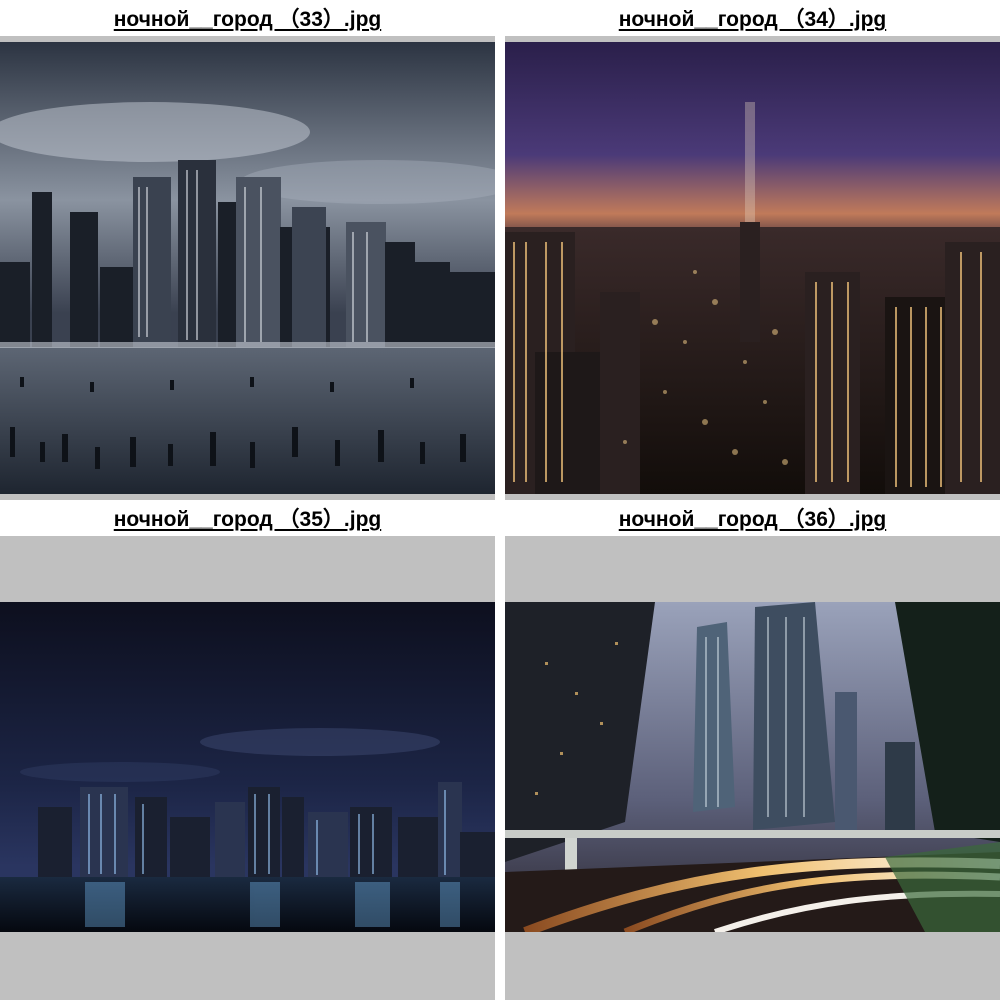 The height and width of the screenshot is (1000, 1000). I want to click on file-name-link: ночной__город （34）.jpg, so click(752, 18).